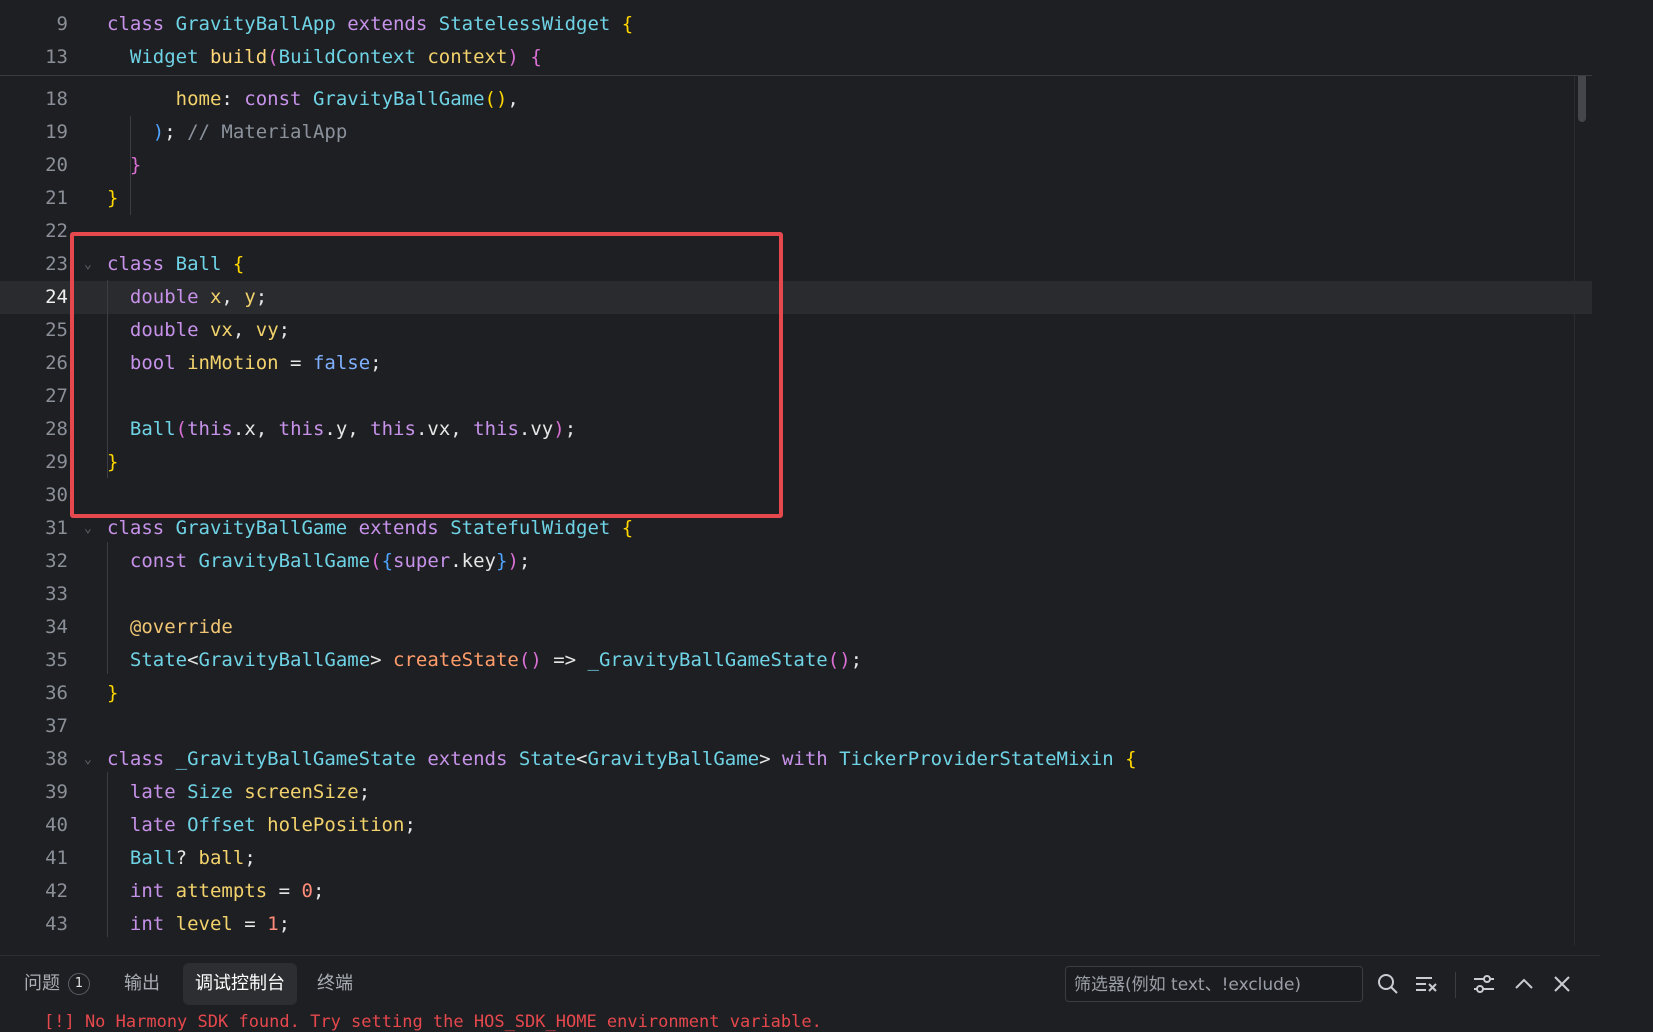  What do you see at coordinates (318, 561) in the screenshot?
I see `code-text: const GravityBallGame({super.key});` at bounding box center [318, 561].